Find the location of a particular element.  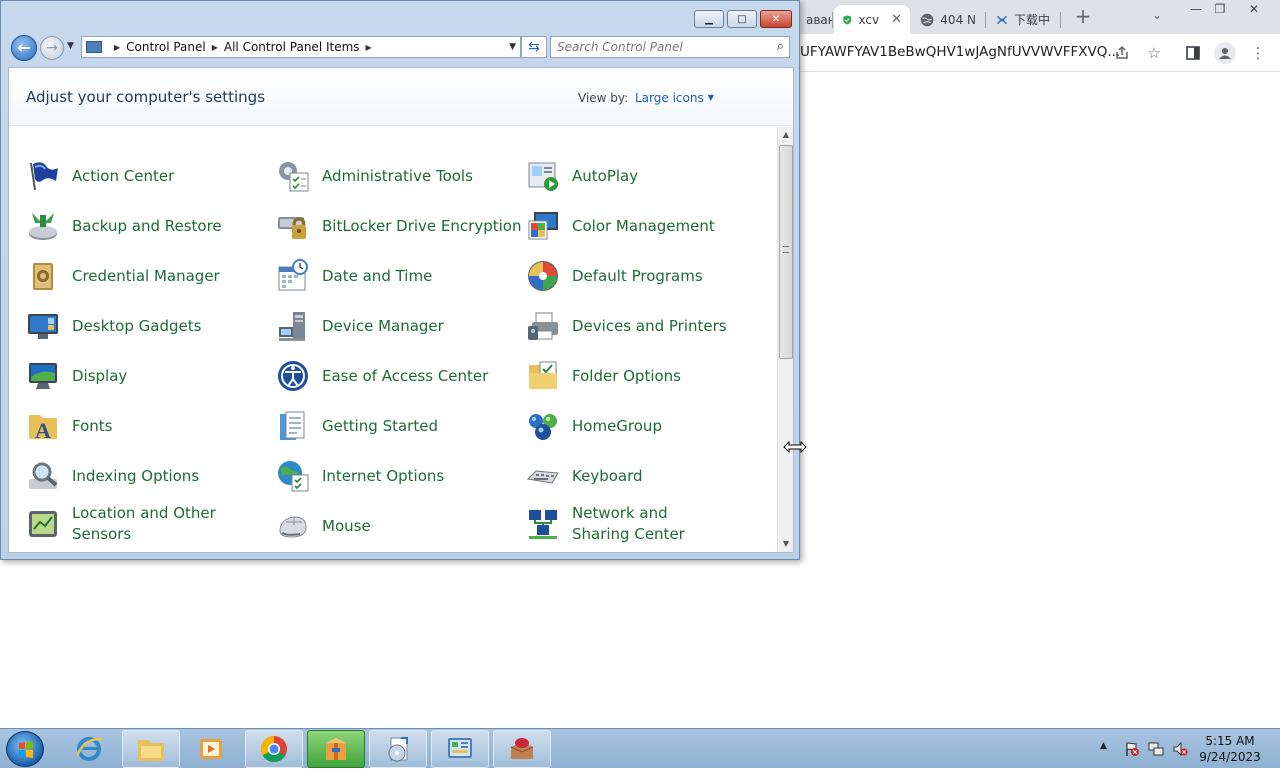

vertical-scrollbar: ▲ ▼ is located at coordinates (785, 339).